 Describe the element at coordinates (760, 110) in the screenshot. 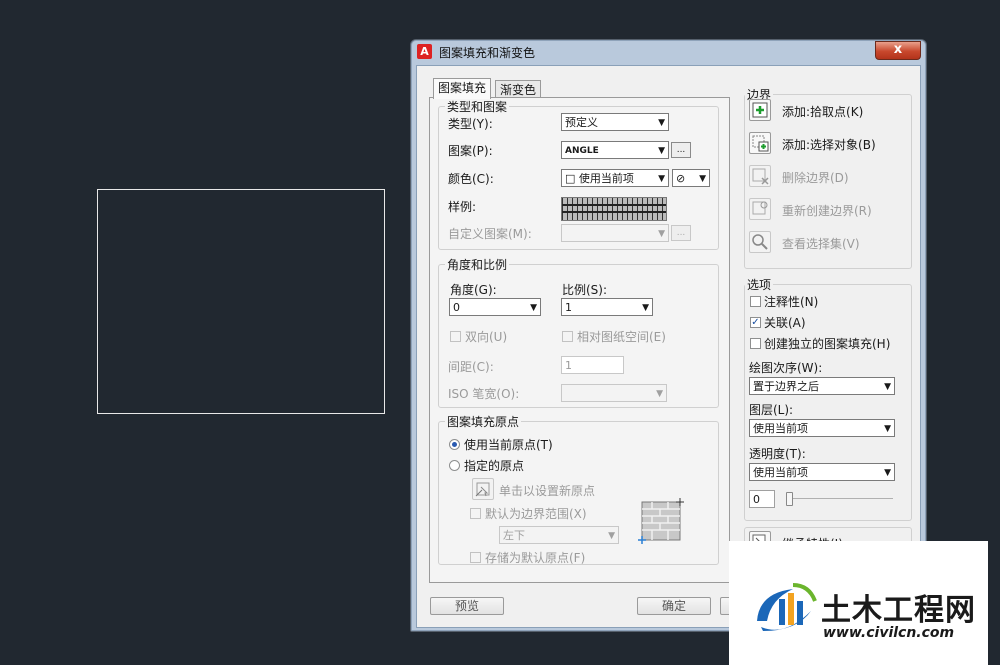

I see `add-pick-points-icon` at that location.